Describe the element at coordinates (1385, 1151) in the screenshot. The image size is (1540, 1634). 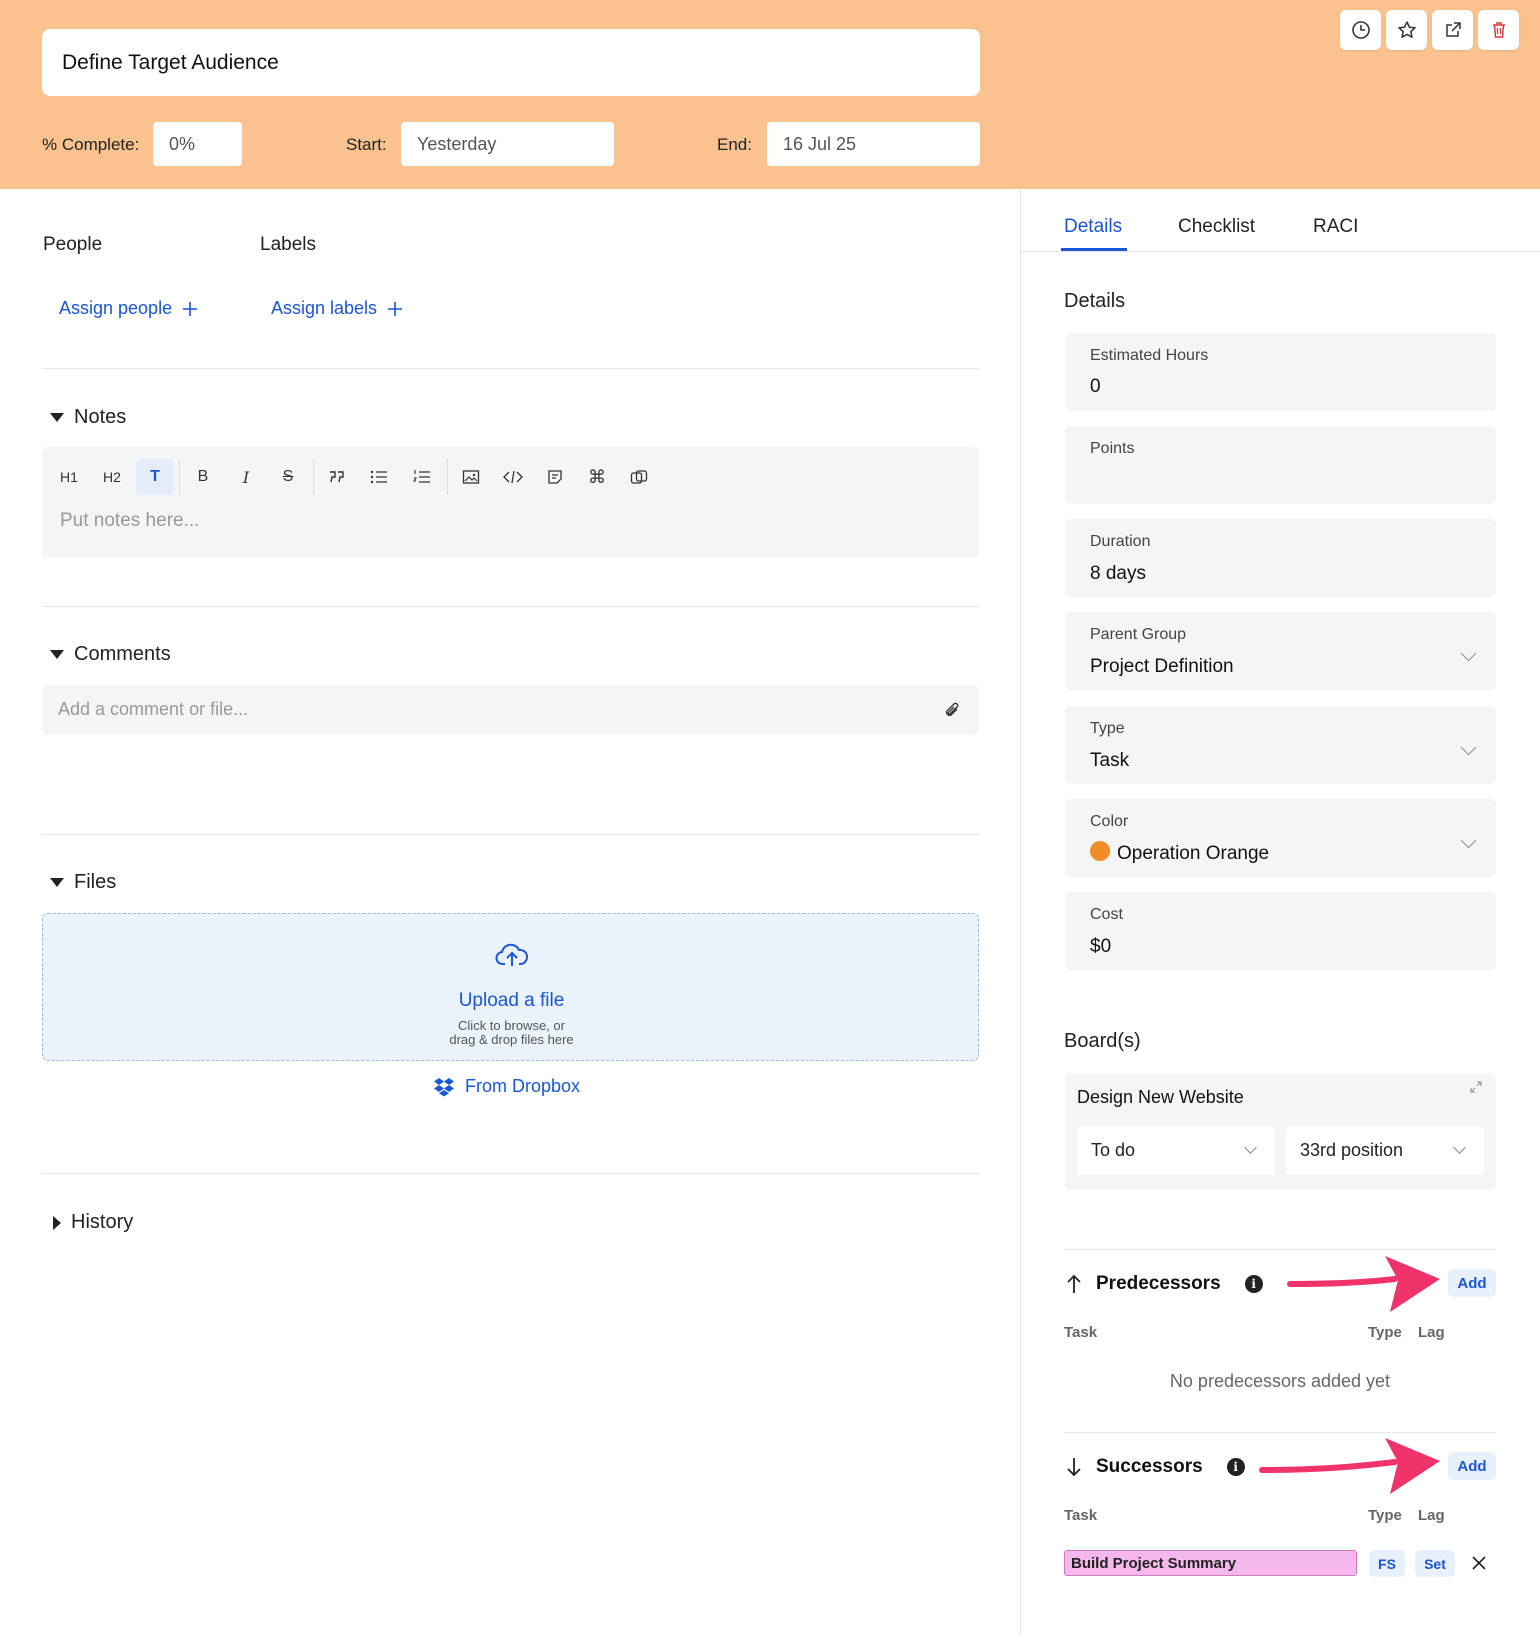
I see `board-position-select: 33rd position` at that location.